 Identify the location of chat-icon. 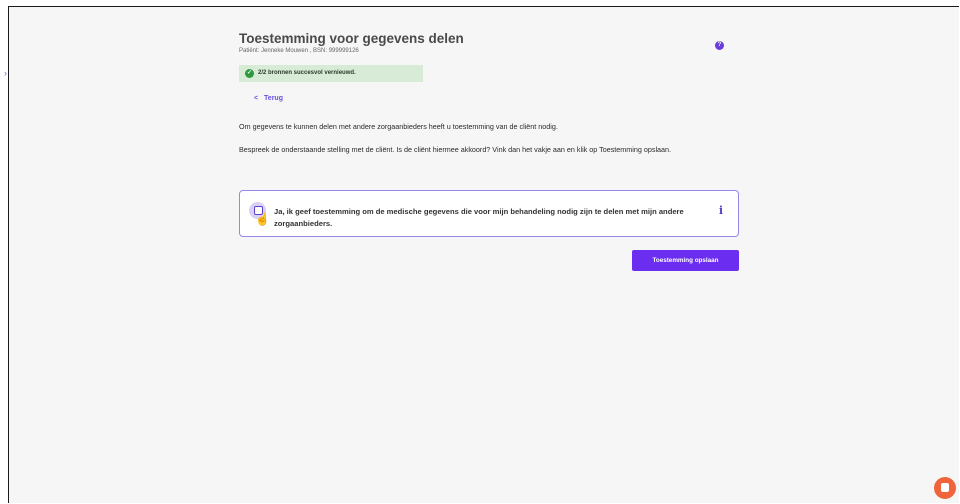
(945, 488).